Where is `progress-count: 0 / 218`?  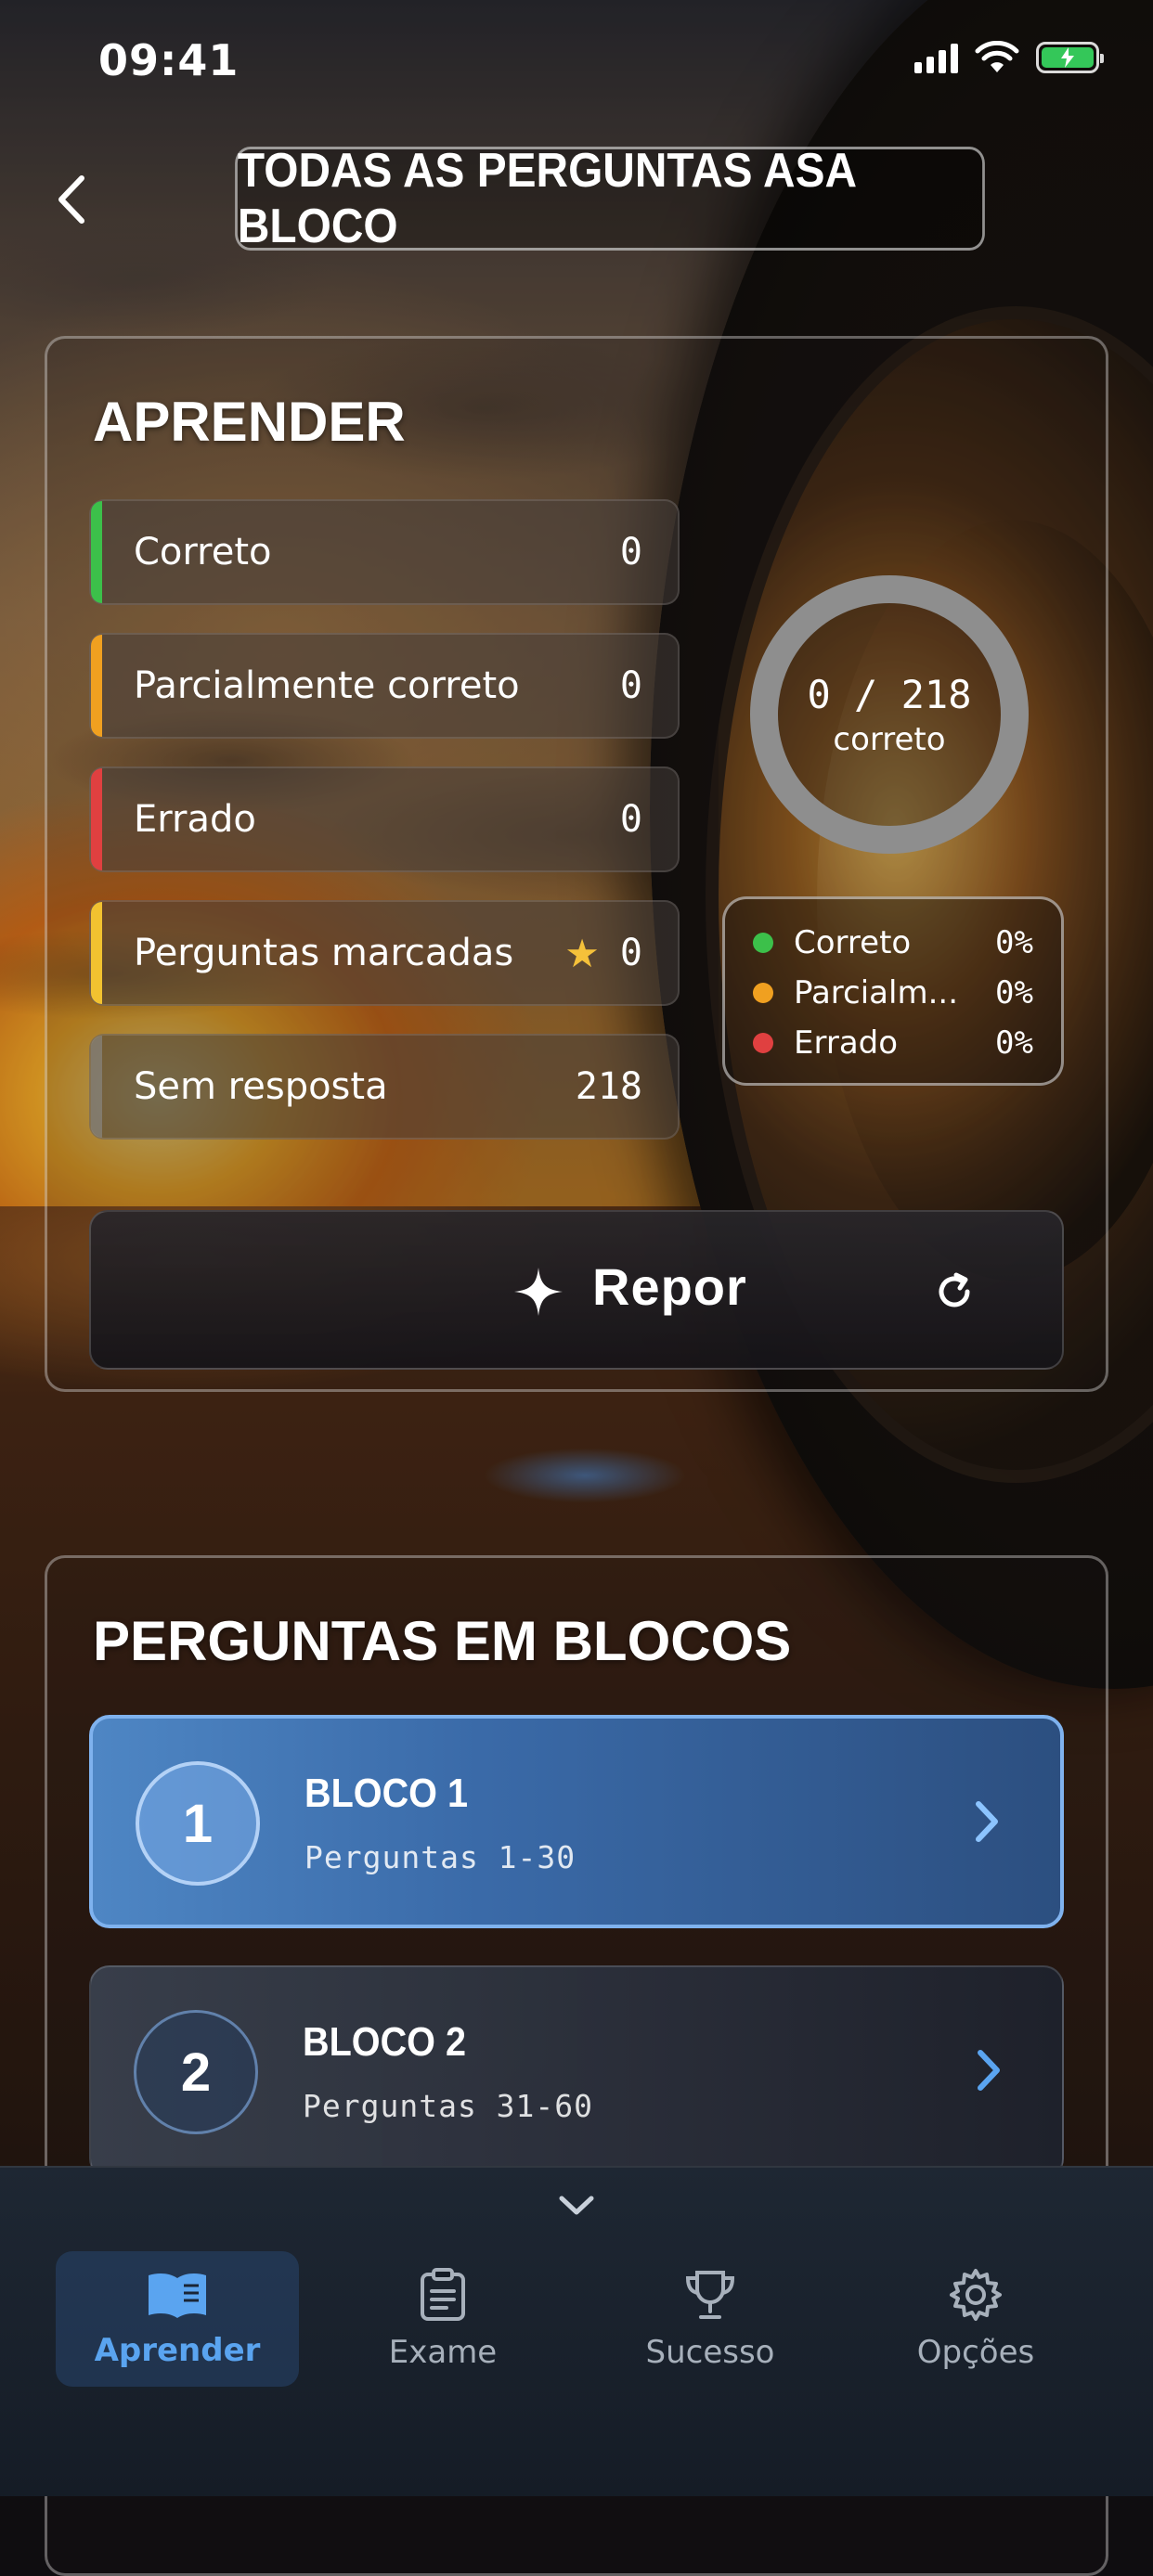
progress-count: 0 / 218 is located at coordinates (889, 694).